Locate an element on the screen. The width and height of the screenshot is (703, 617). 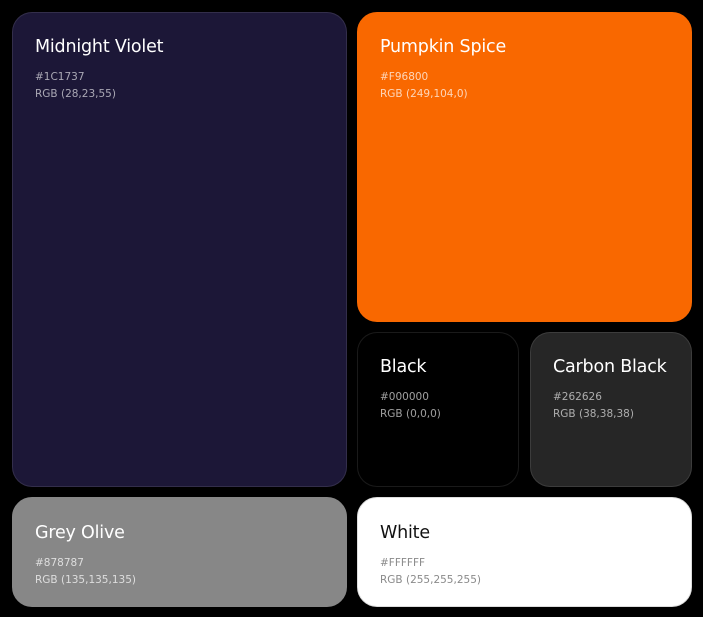
swatch-name: Midnight Violet is located at coordinates (99, 47).